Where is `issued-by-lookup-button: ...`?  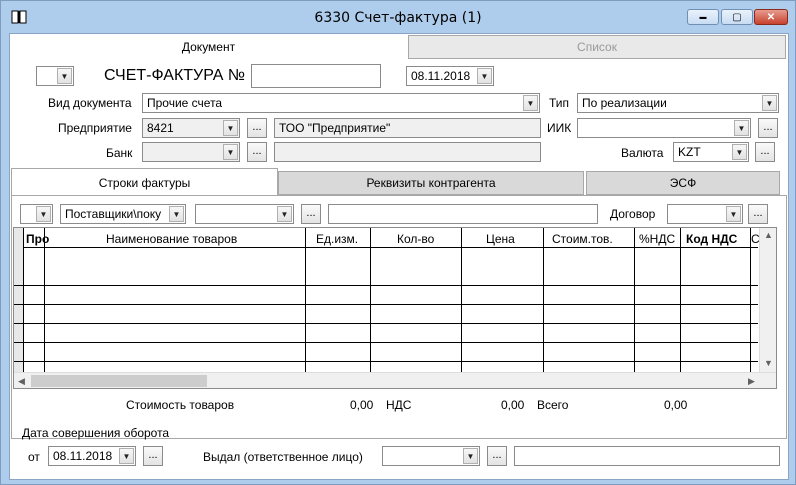
issued-by-lookup-button: ... is located at coordinates (497, 456).